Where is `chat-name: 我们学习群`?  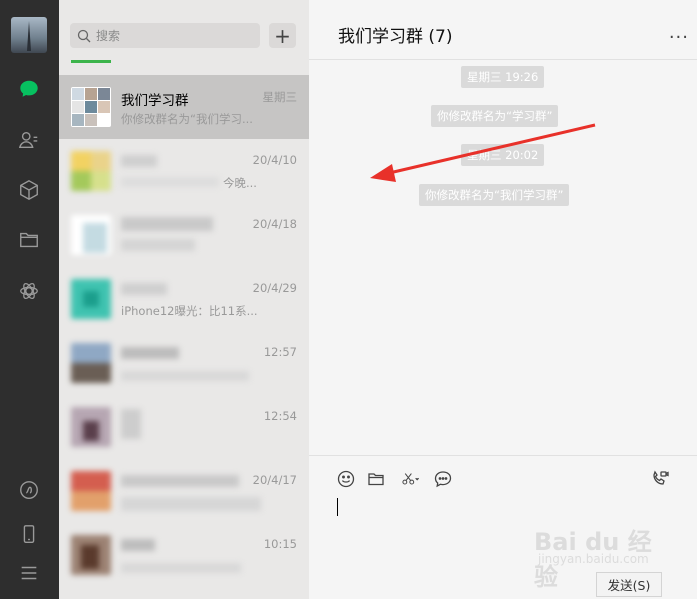 chat-name: 我们学习群 is located at coordinates (155, 101).